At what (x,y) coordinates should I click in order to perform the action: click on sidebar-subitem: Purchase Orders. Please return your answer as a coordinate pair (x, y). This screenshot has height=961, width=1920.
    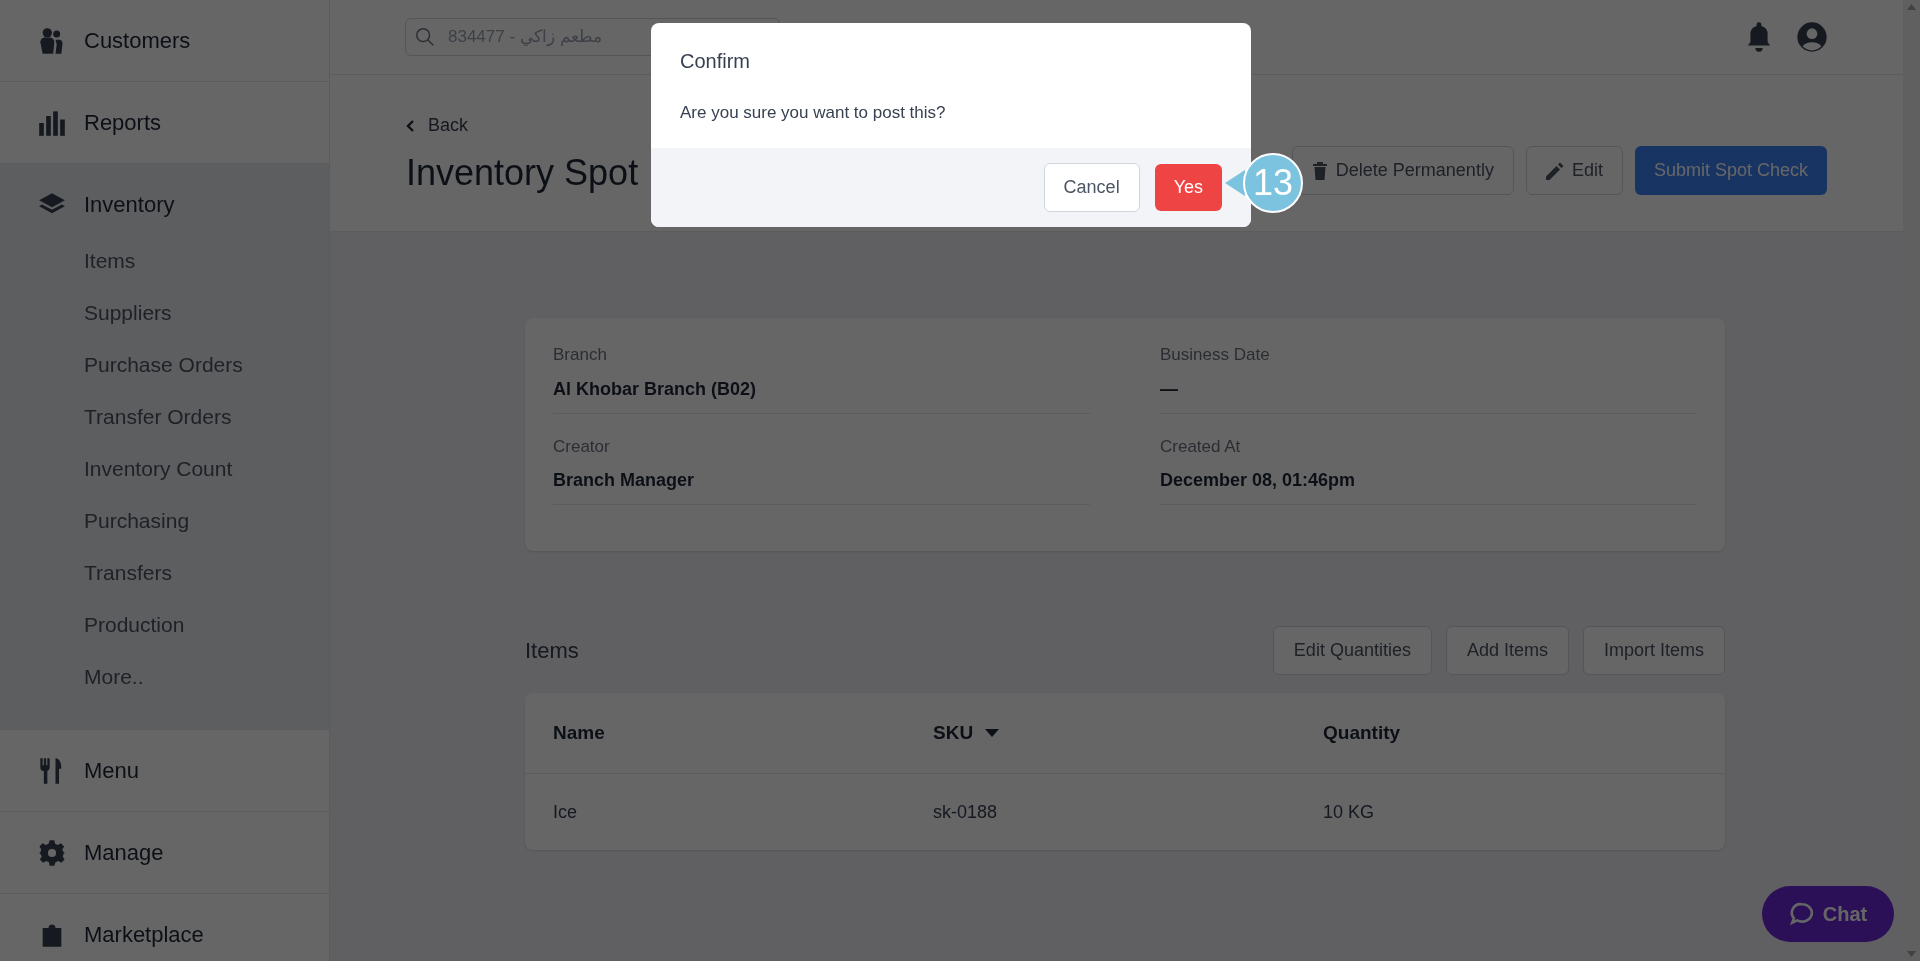
    Looking at the image, I should click on (164, 365).